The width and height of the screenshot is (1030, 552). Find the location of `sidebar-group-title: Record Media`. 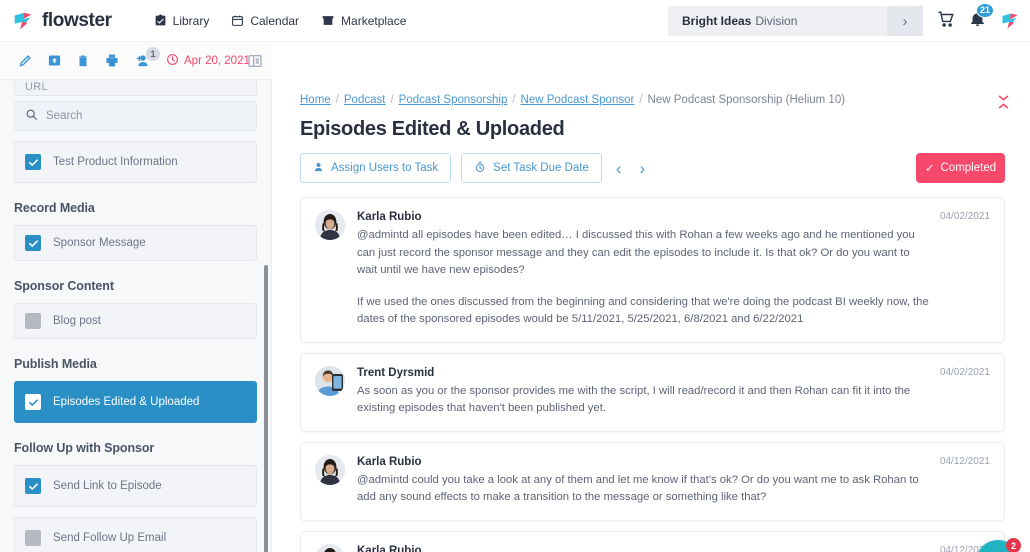

sidebar-group-title: Record Media is located at coordinates (54, 208).